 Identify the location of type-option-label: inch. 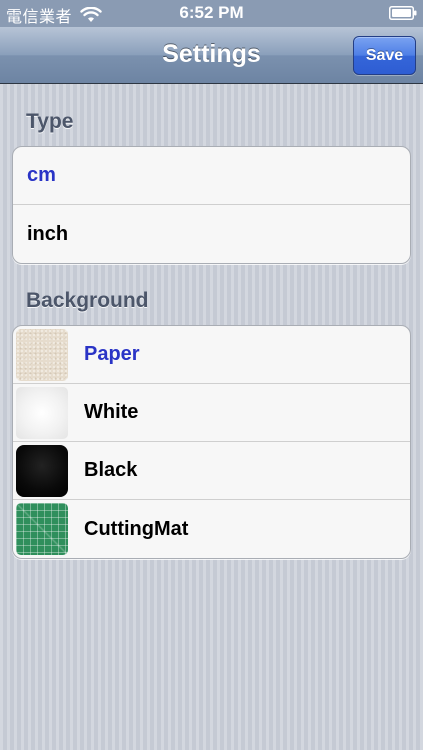
(48, 233).